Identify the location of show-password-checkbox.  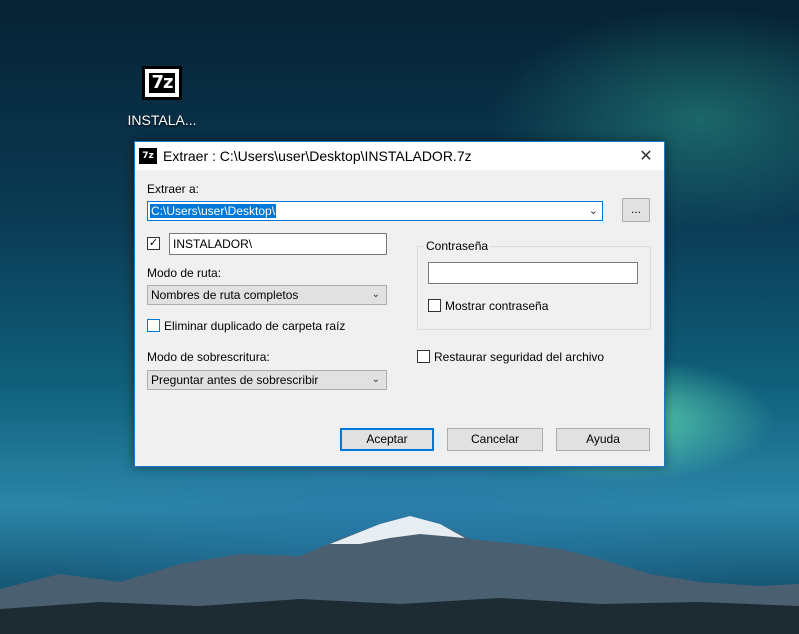
(434, 305).